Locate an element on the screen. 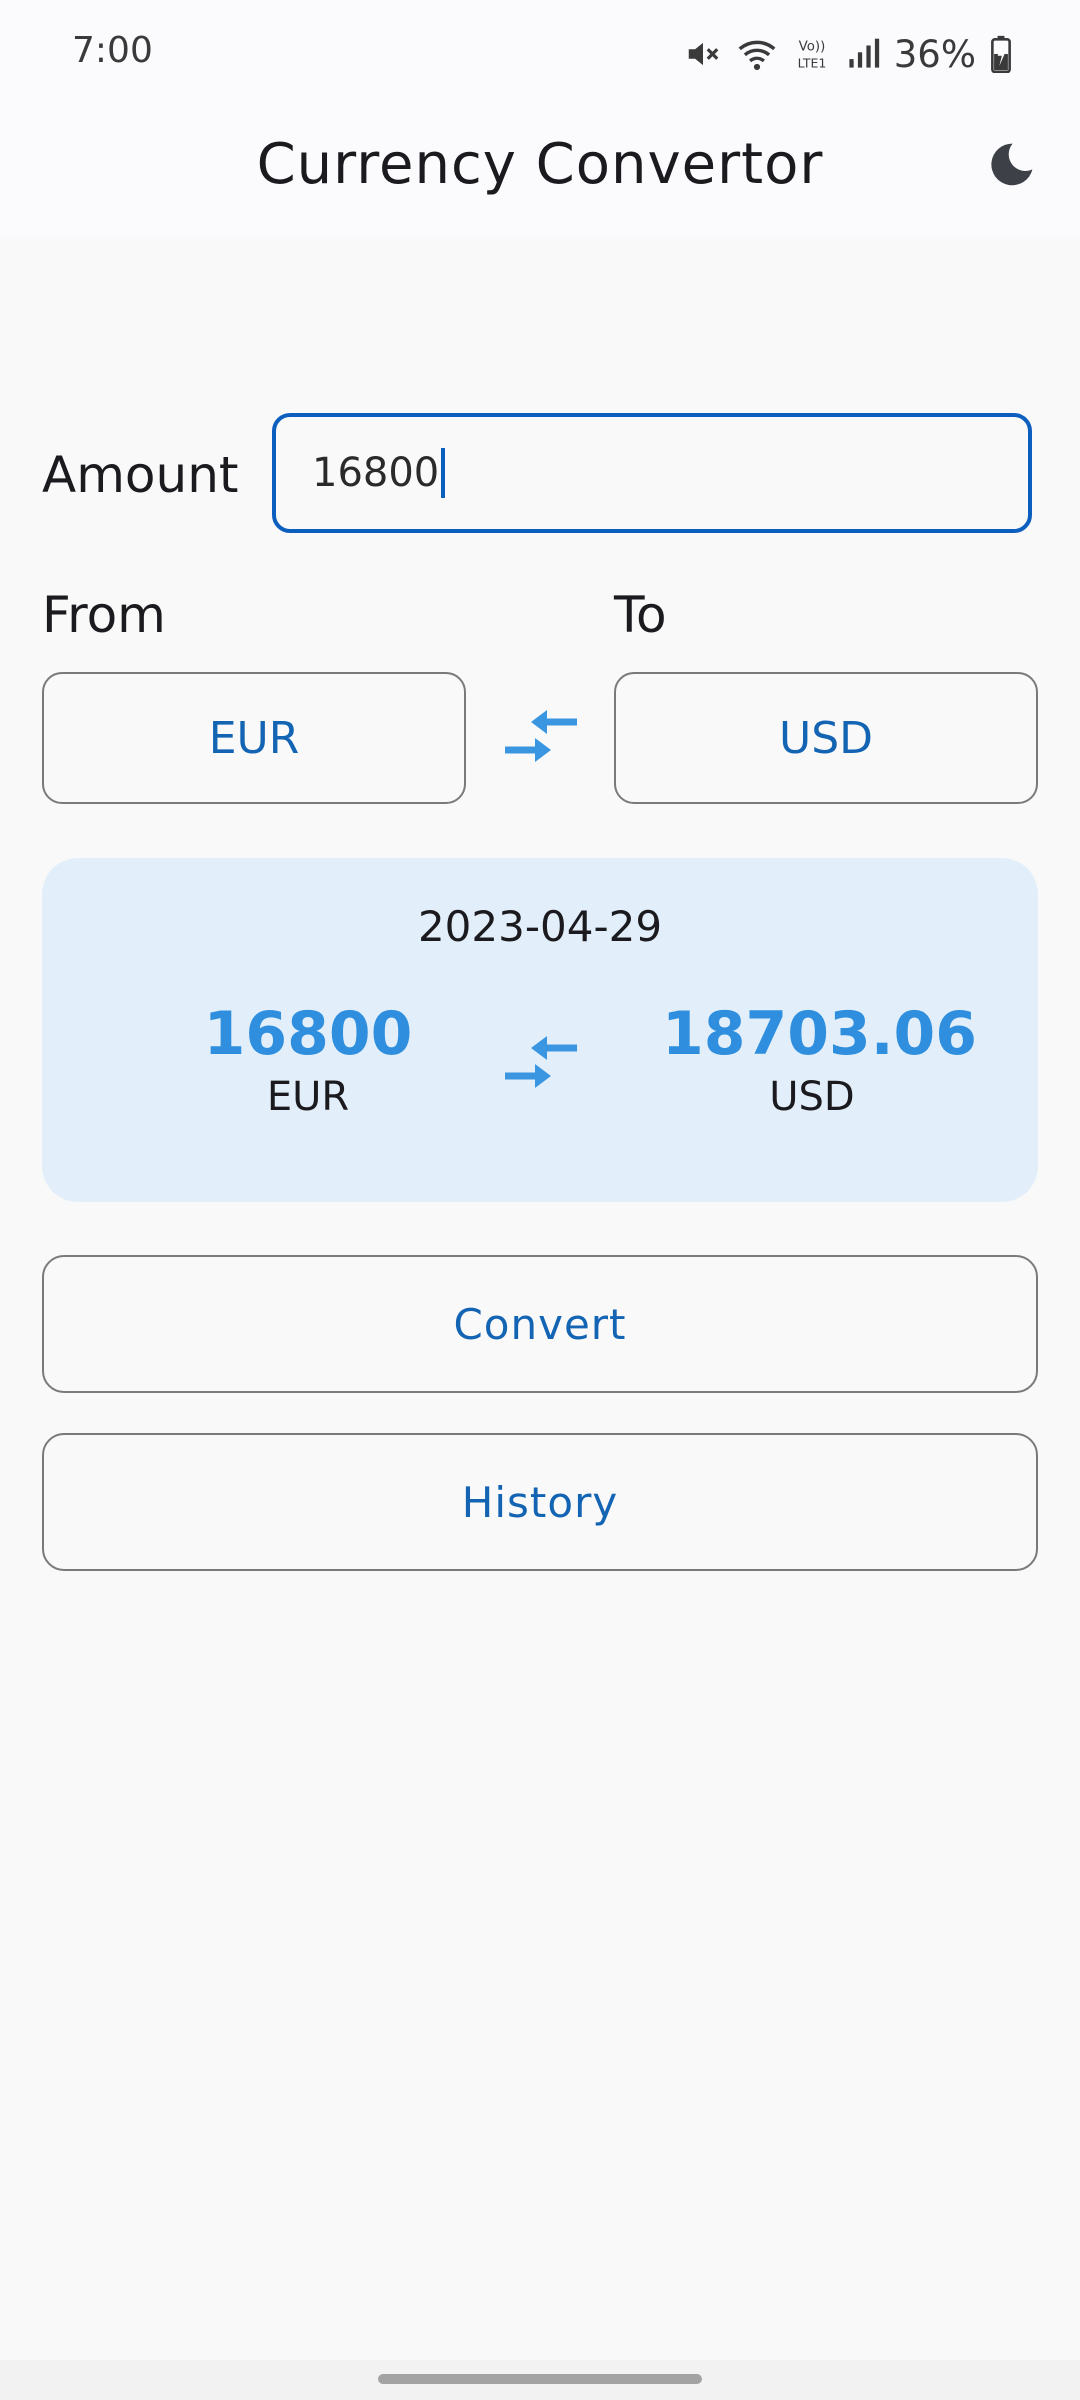  amount-label: Amount is located at coordinates (140, 475).